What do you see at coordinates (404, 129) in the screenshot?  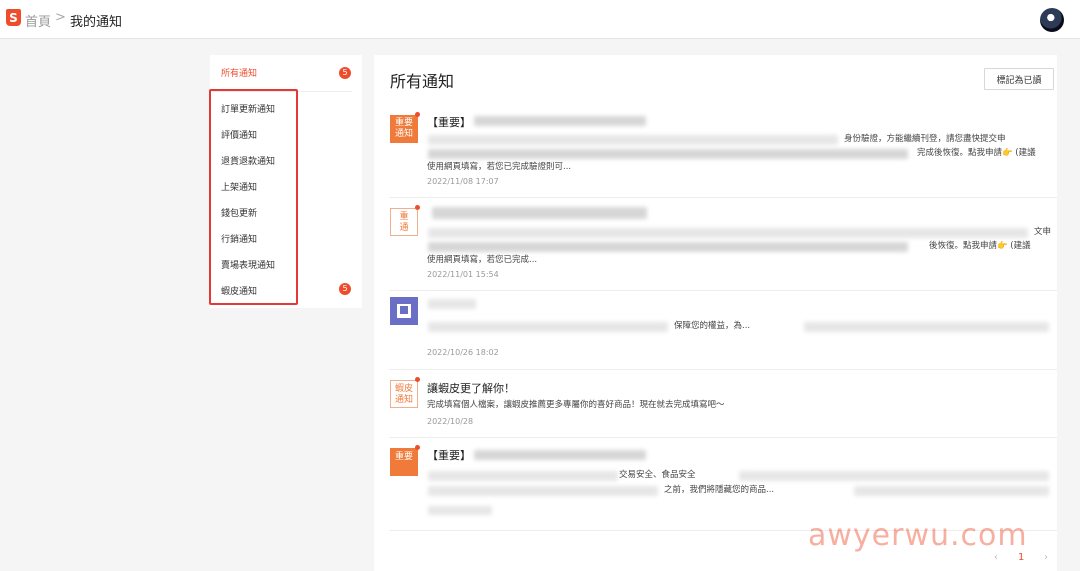 I see `important-notice-icon: 重要 通知` at bounding box center [404, 129].